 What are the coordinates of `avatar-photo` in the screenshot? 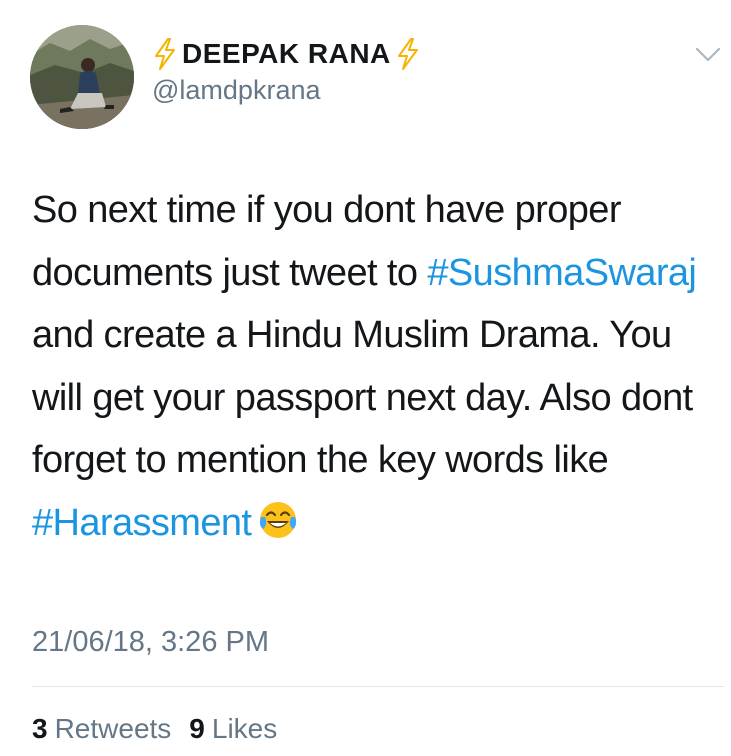 It's located at (82, 77).